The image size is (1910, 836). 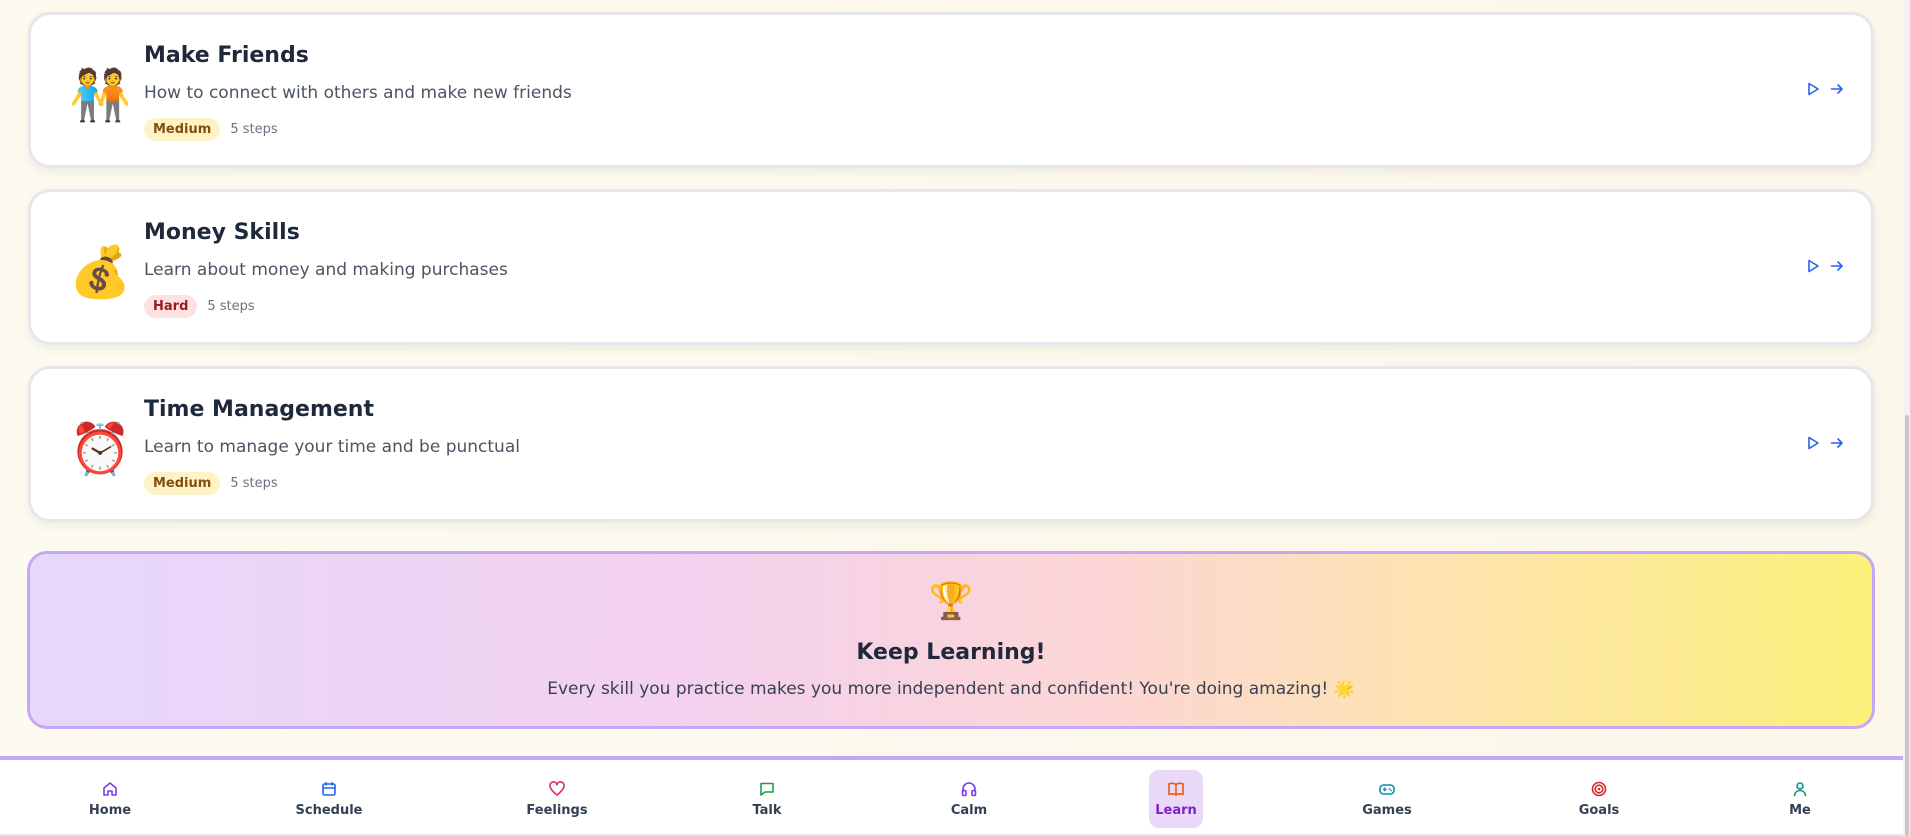 What do you see at coordinates (259, 409) in the screenshot?
I see `lesson-title: Time Management` at bounding box center [259, 409].